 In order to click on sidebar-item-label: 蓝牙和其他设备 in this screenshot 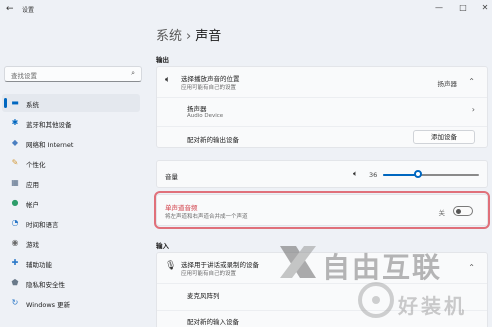, I will do `click(49, 125)`.